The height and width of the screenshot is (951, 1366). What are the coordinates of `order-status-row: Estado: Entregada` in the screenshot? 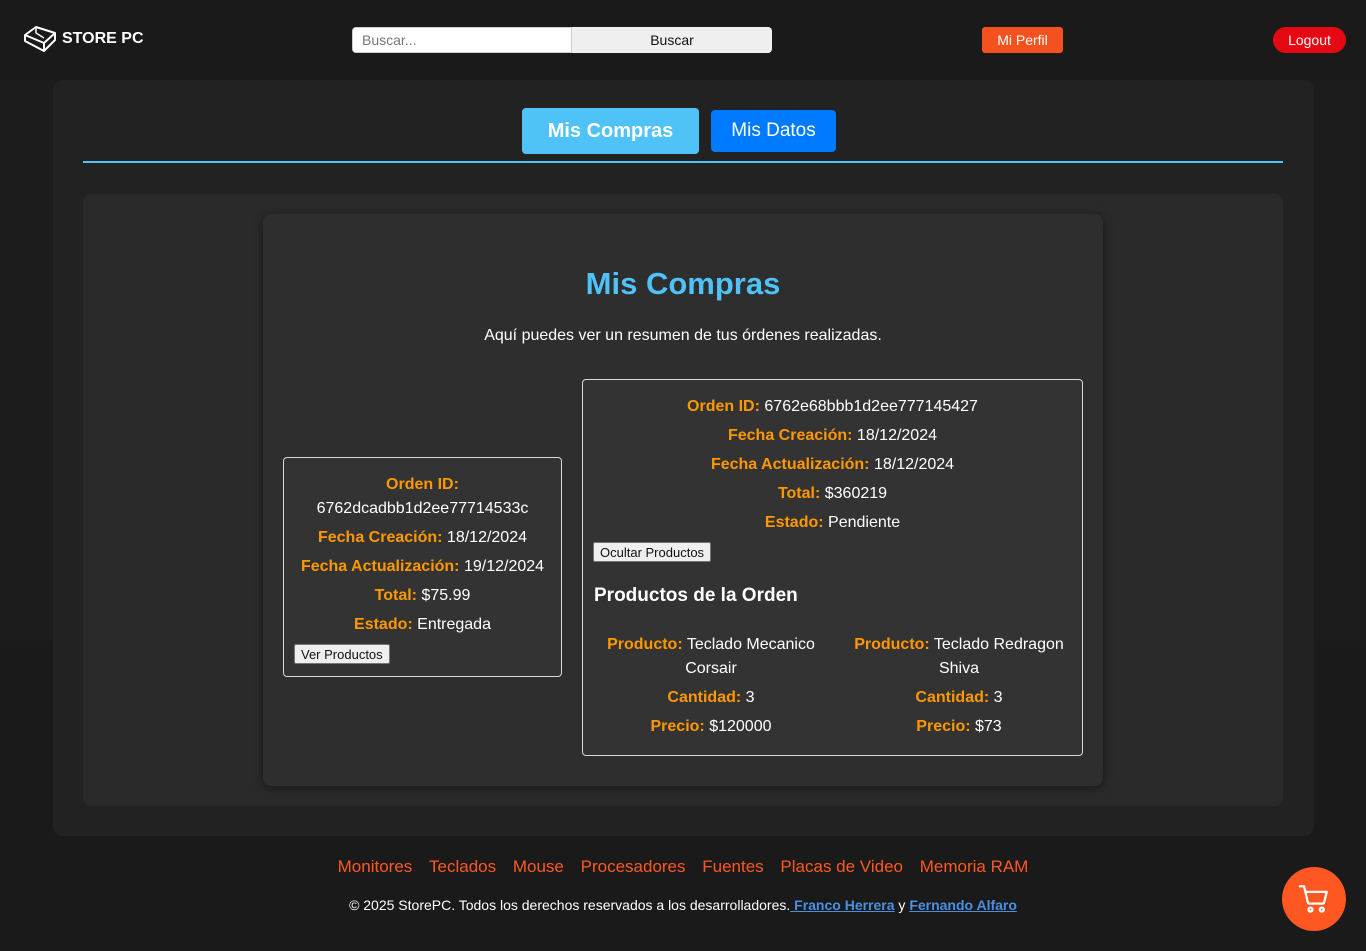 It's located at (422, 625).